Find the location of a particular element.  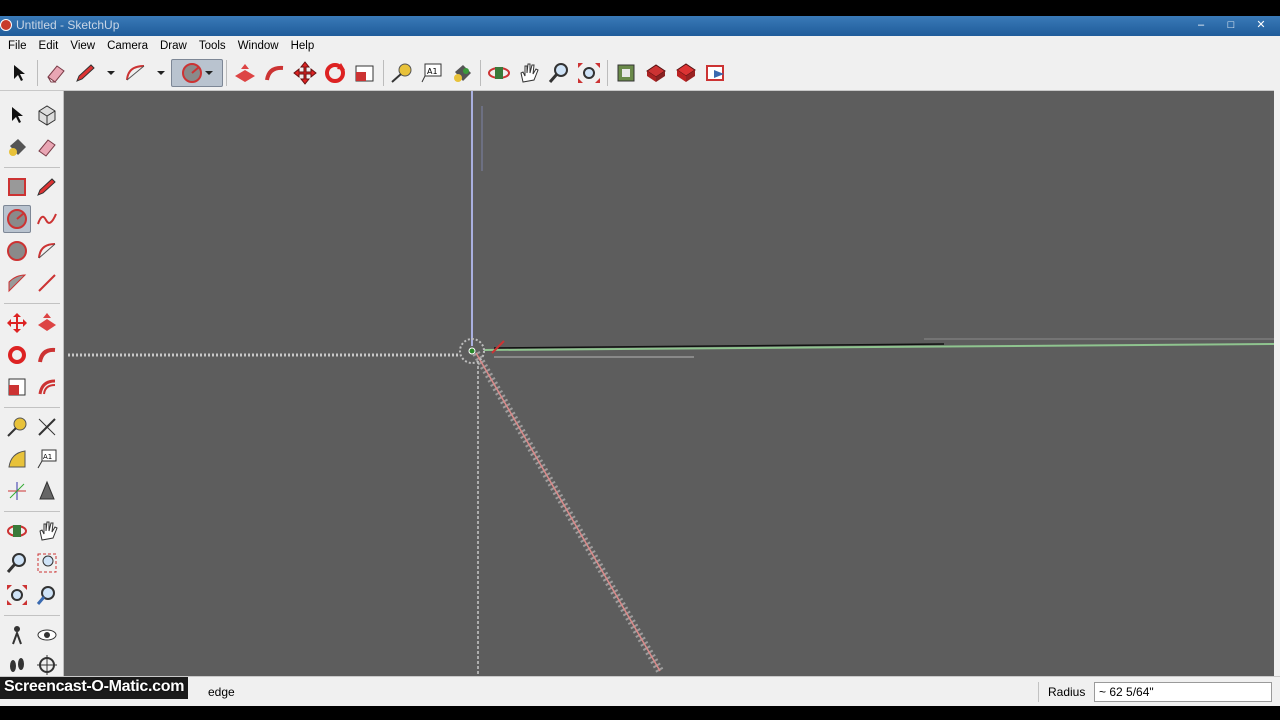

eraser-tool-button is located at coordinates (56, 73).